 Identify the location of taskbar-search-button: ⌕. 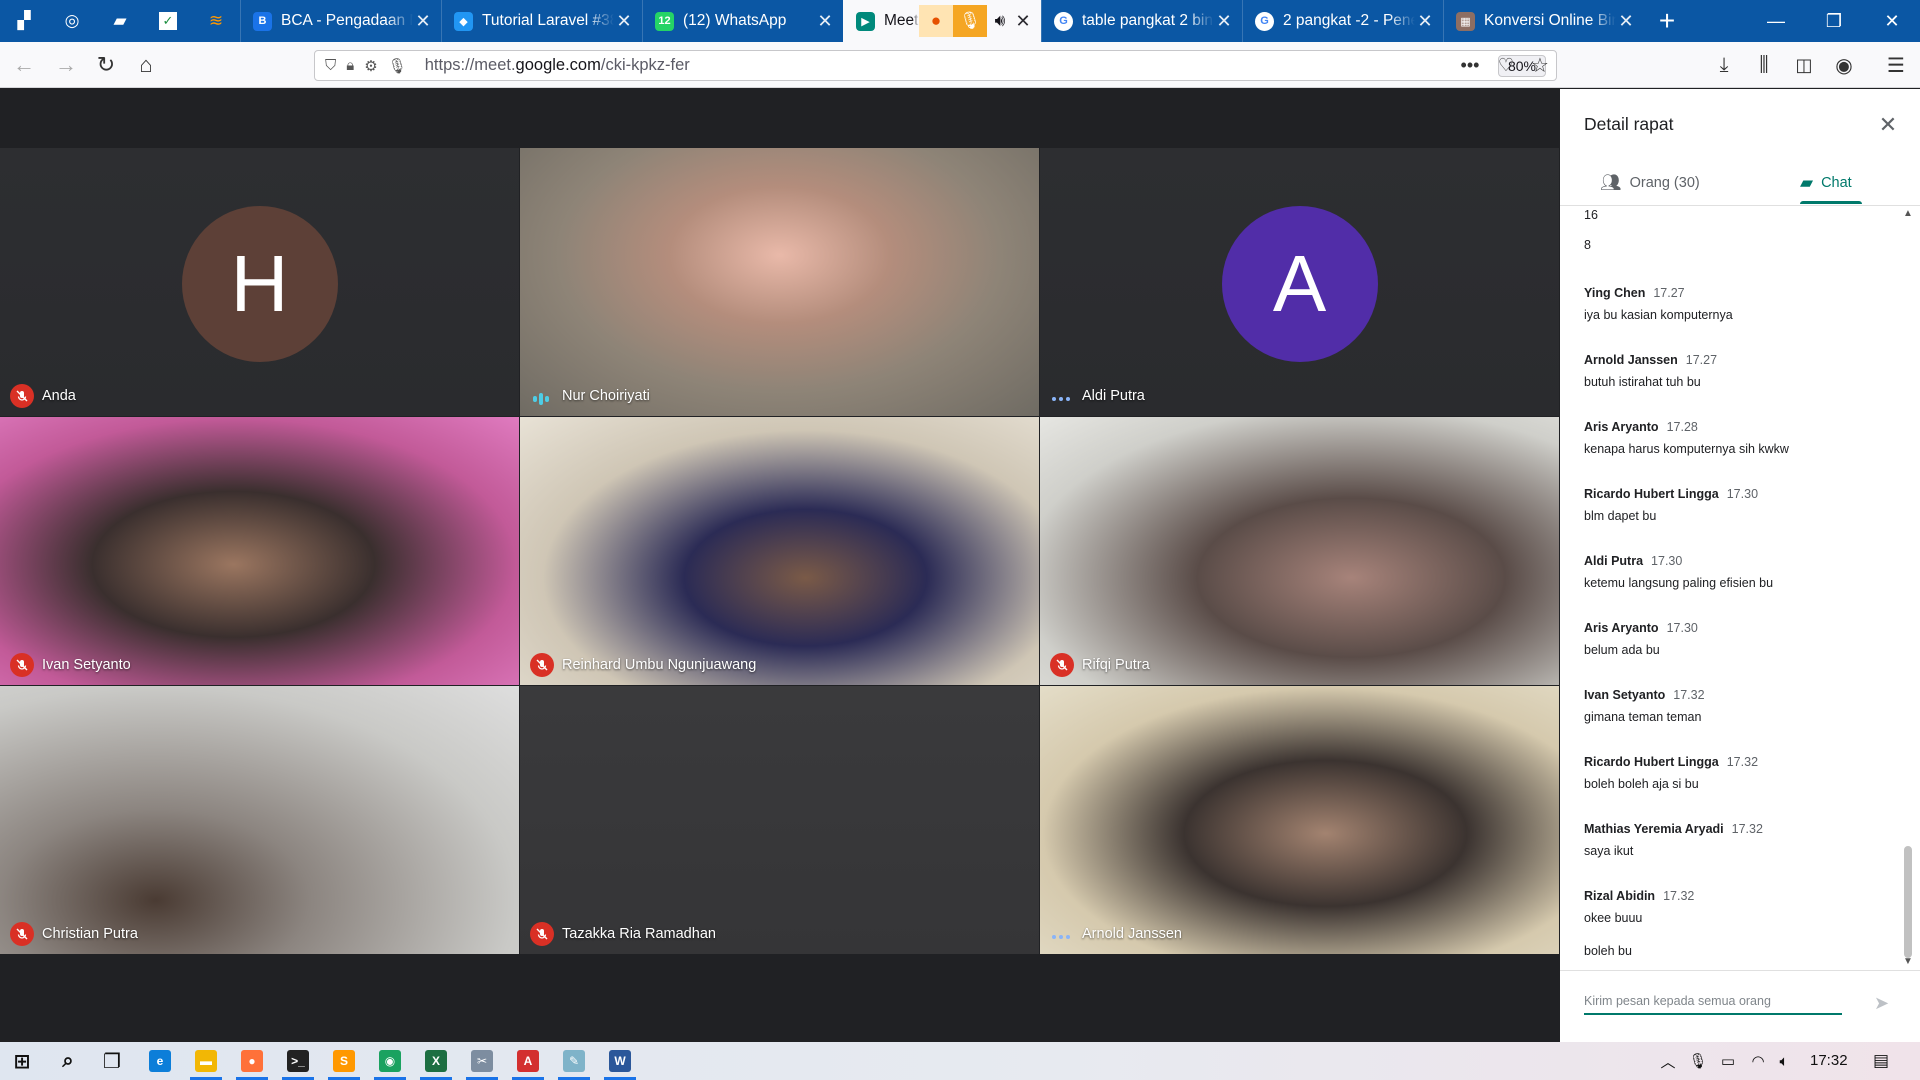
(68, 1061).